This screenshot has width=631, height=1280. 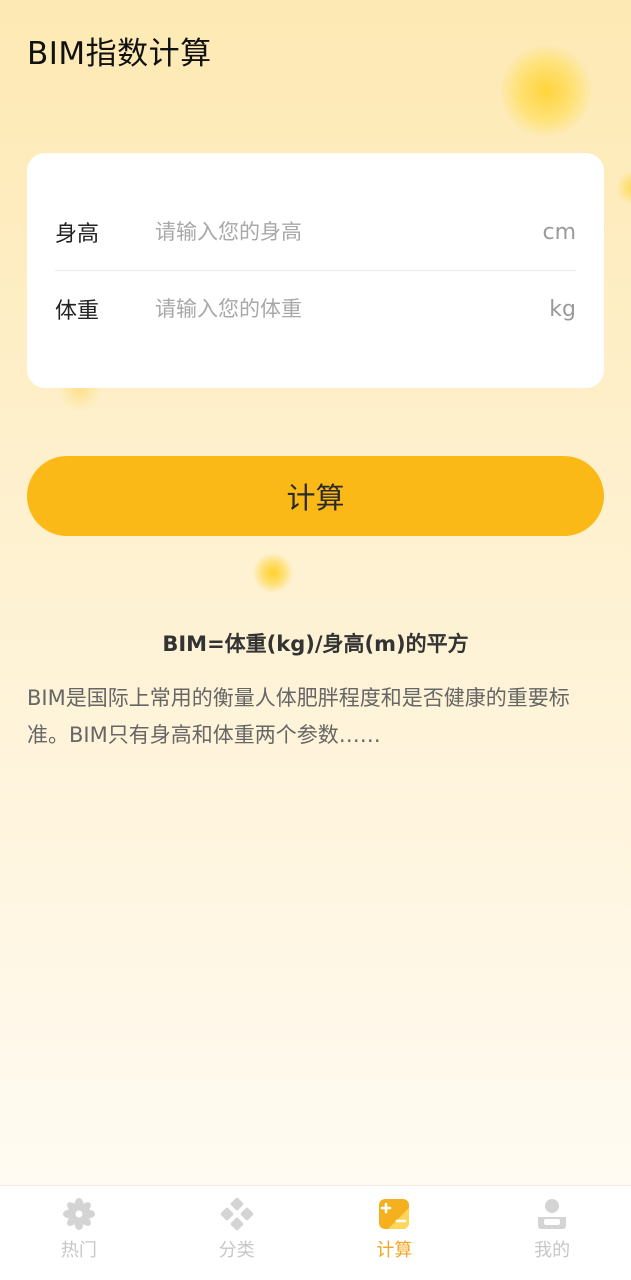 I want to click on bim-formula: BIM=体重(kg)/身高(m)的平方, so click(x=315, y=644).